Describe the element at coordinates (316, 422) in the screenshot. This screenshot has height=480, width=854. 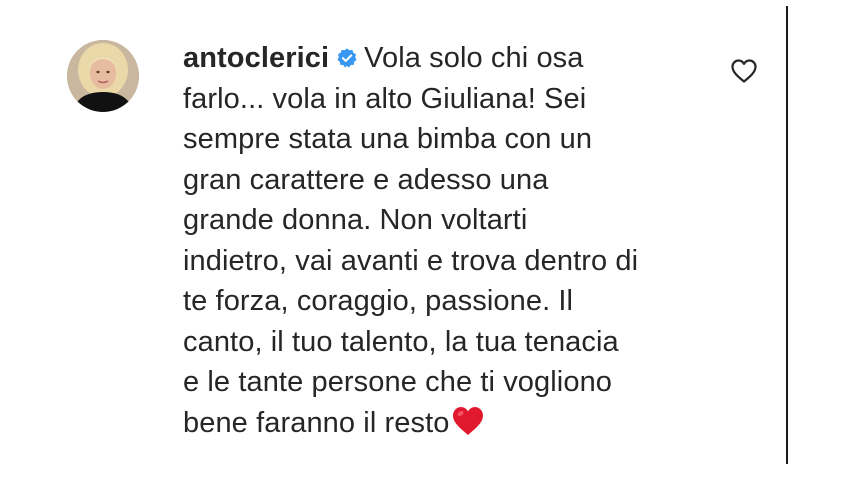
I see `comment-text-segment-10: bene faranno il resto` at that location.